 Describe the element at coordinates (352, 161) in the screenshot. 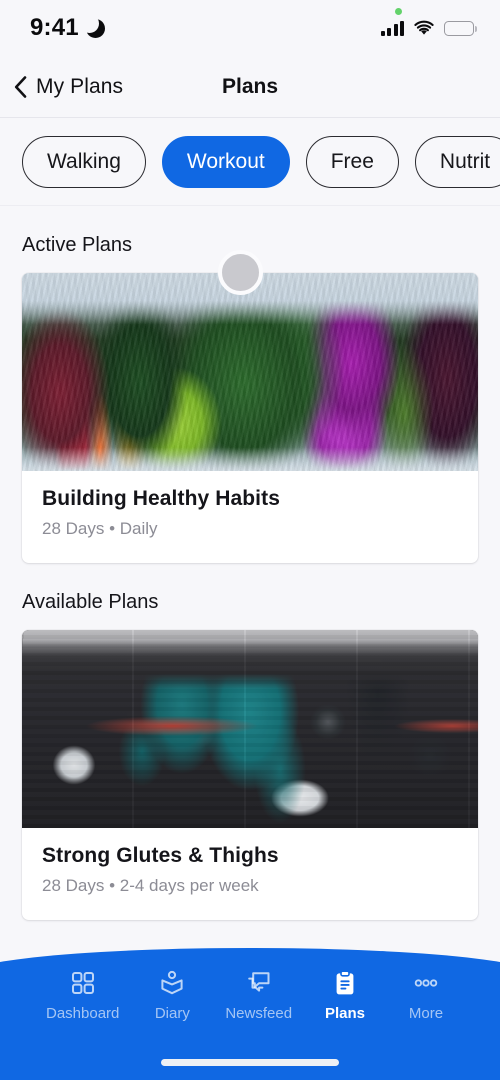

I see `filter-chip-free: Free` at that location.